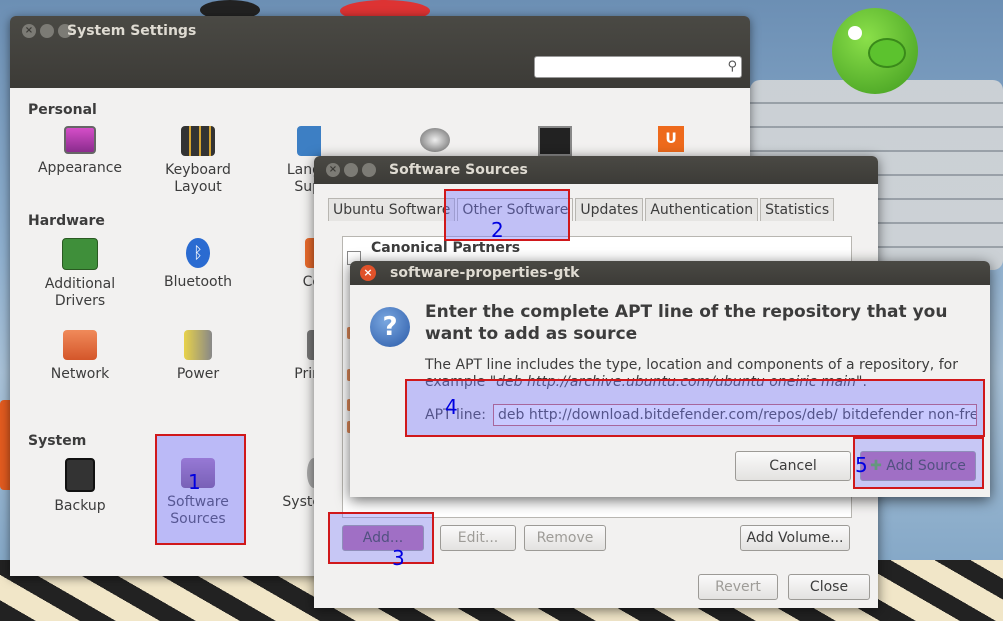 This screenshot has height=621, width=1003. Describe the element at coordinates (671, 139) in the screenshot. I see `ubuntu-one-icon: U` at that location.